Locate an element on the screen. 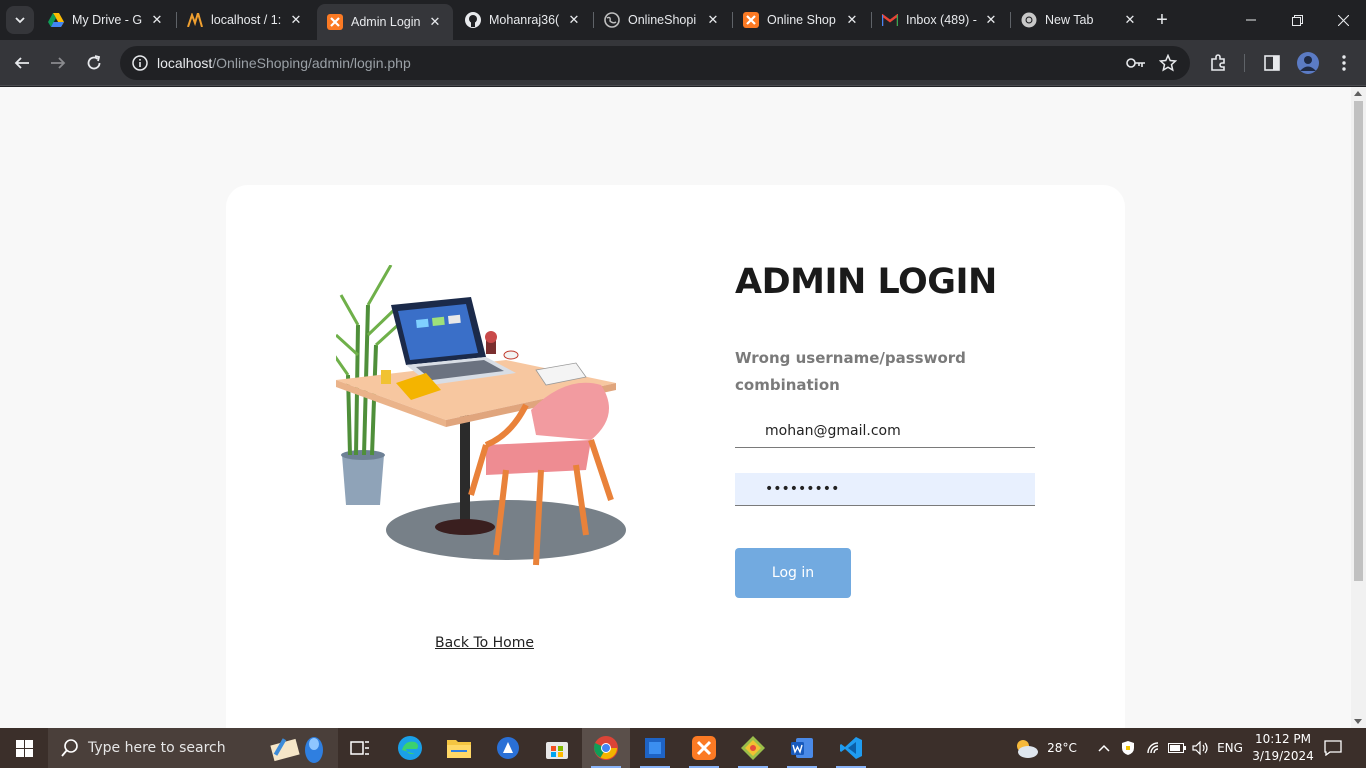 The height and width of the screenshot is (768, 1366). word-icon is located at coordinates (802, 748).